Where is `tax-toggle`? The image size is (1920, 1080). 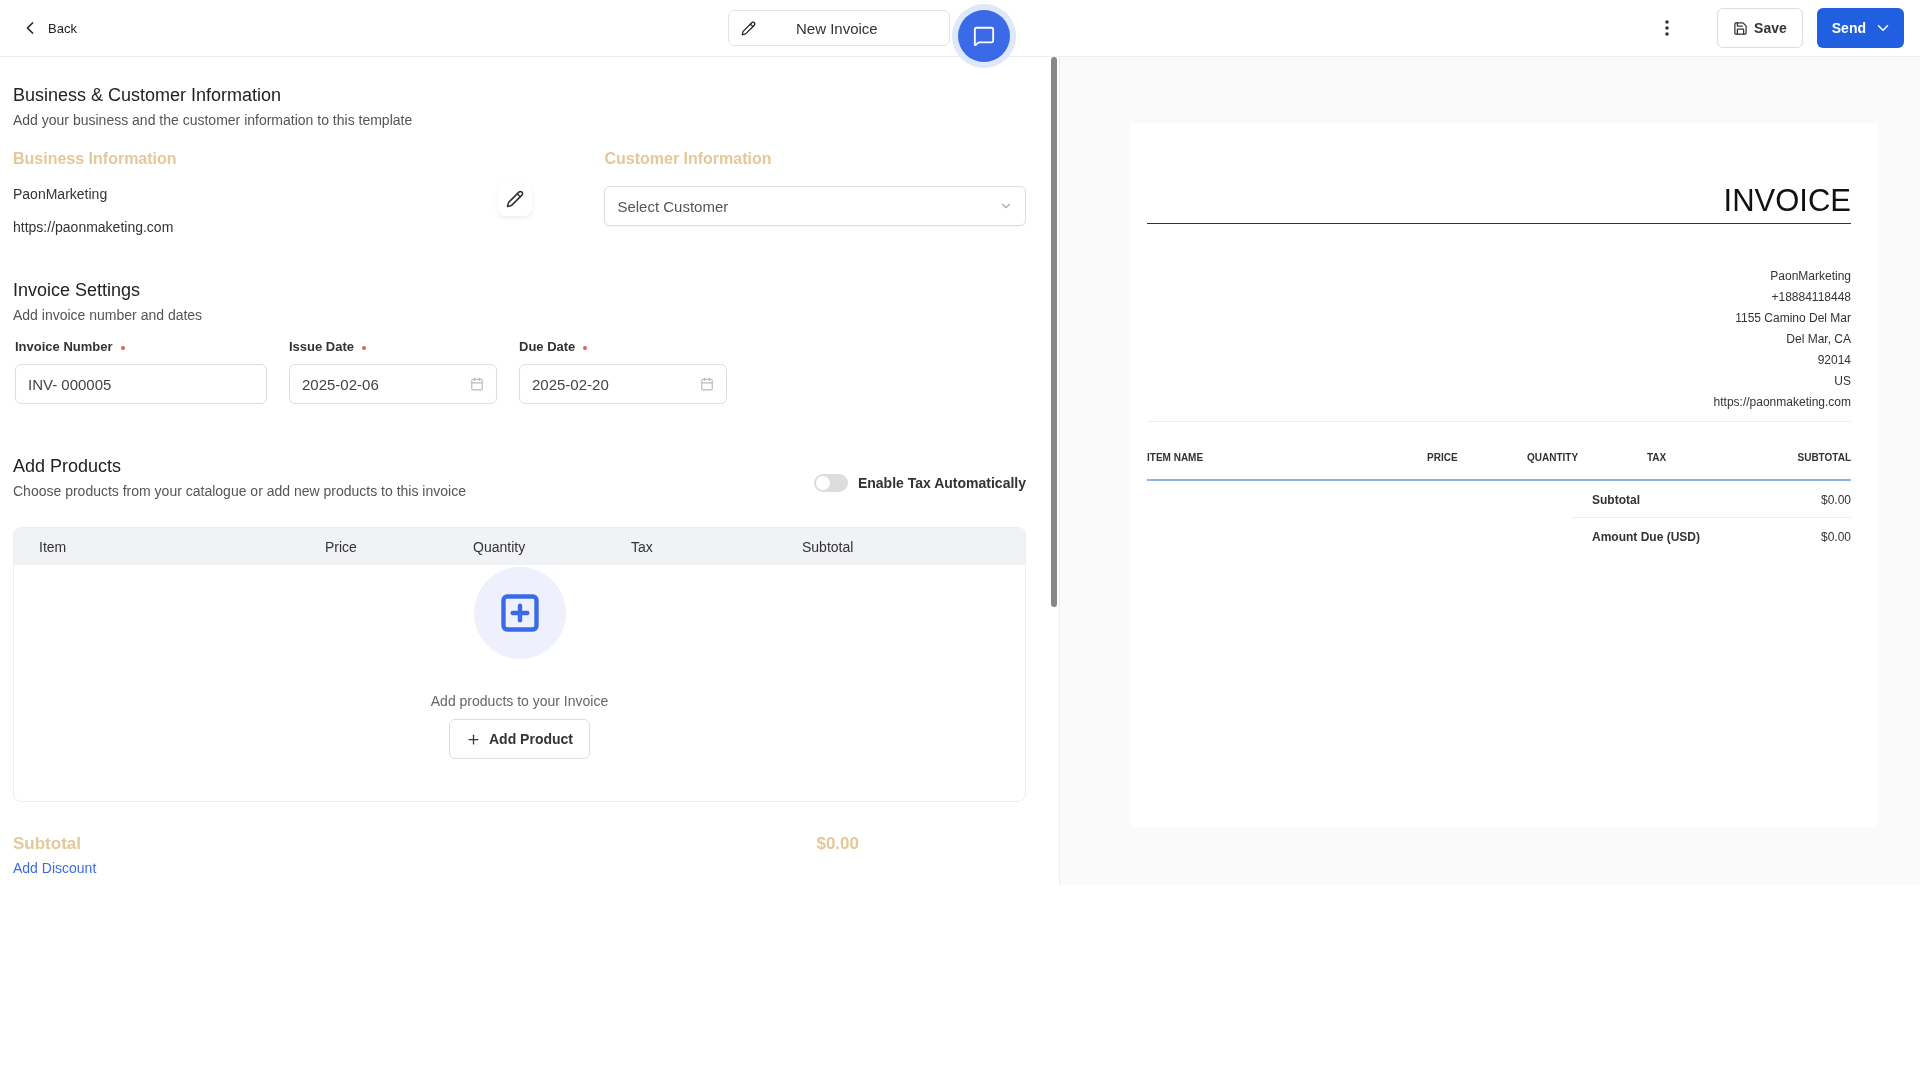 tax-toggle is located at coordinates (830, 483).